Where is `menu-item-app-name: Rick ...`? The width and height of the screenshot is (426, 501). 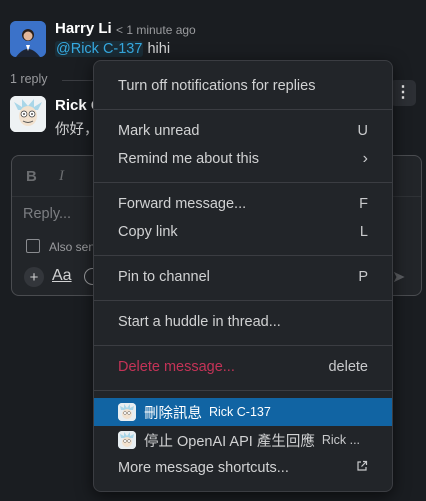 menu-item-app-name: Rick ... is located at coordinates (341, 440).